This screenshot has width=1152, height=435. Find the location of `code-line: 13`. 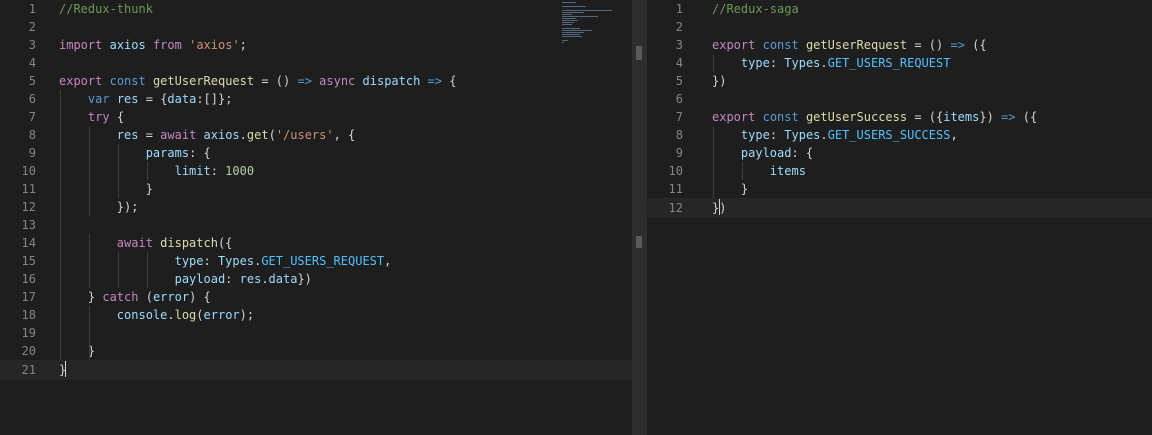

code-line: 13 is located at coordinates (316, 225).